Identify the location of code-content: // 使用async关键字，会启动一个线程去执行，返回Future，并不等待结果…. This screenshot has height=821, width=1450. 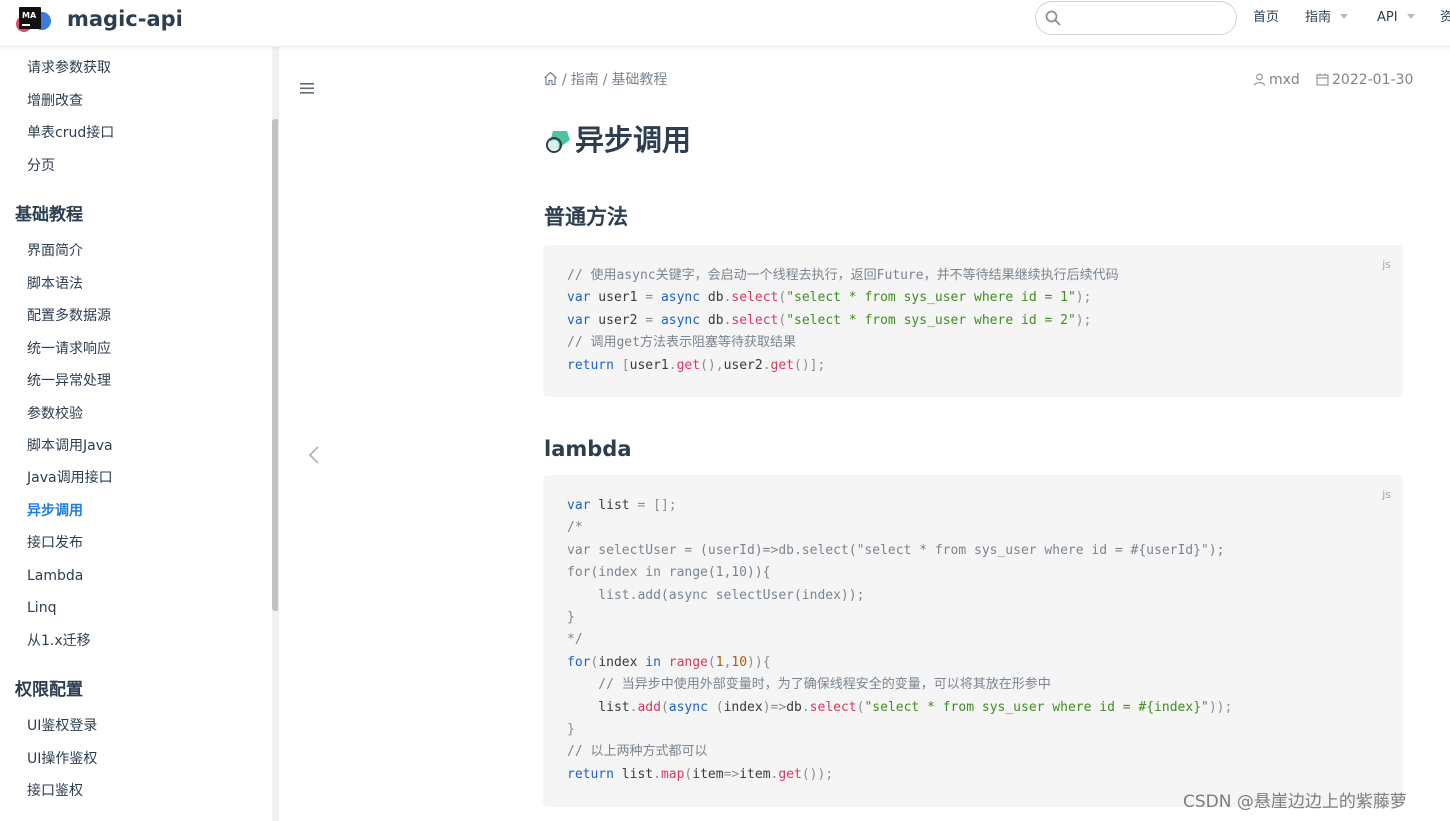
(843, 321).